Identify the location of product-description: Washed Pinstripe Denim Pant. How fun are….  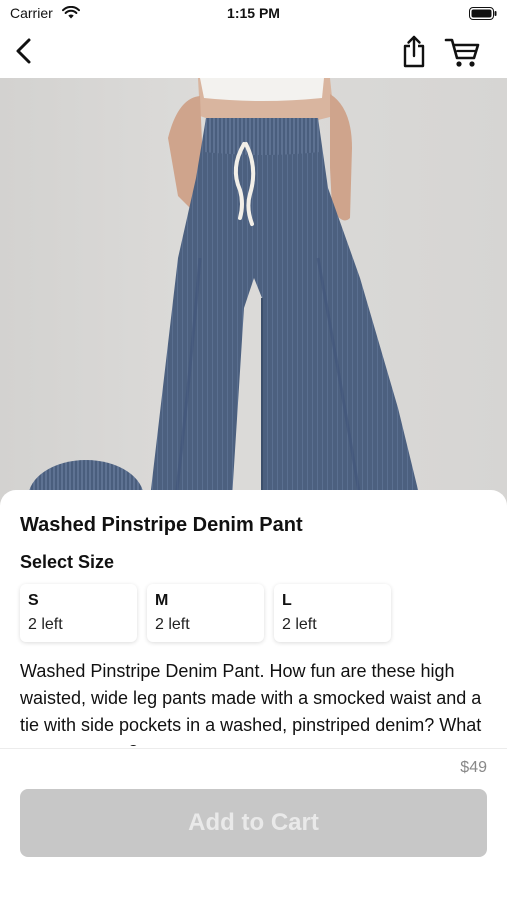
(251, 703).